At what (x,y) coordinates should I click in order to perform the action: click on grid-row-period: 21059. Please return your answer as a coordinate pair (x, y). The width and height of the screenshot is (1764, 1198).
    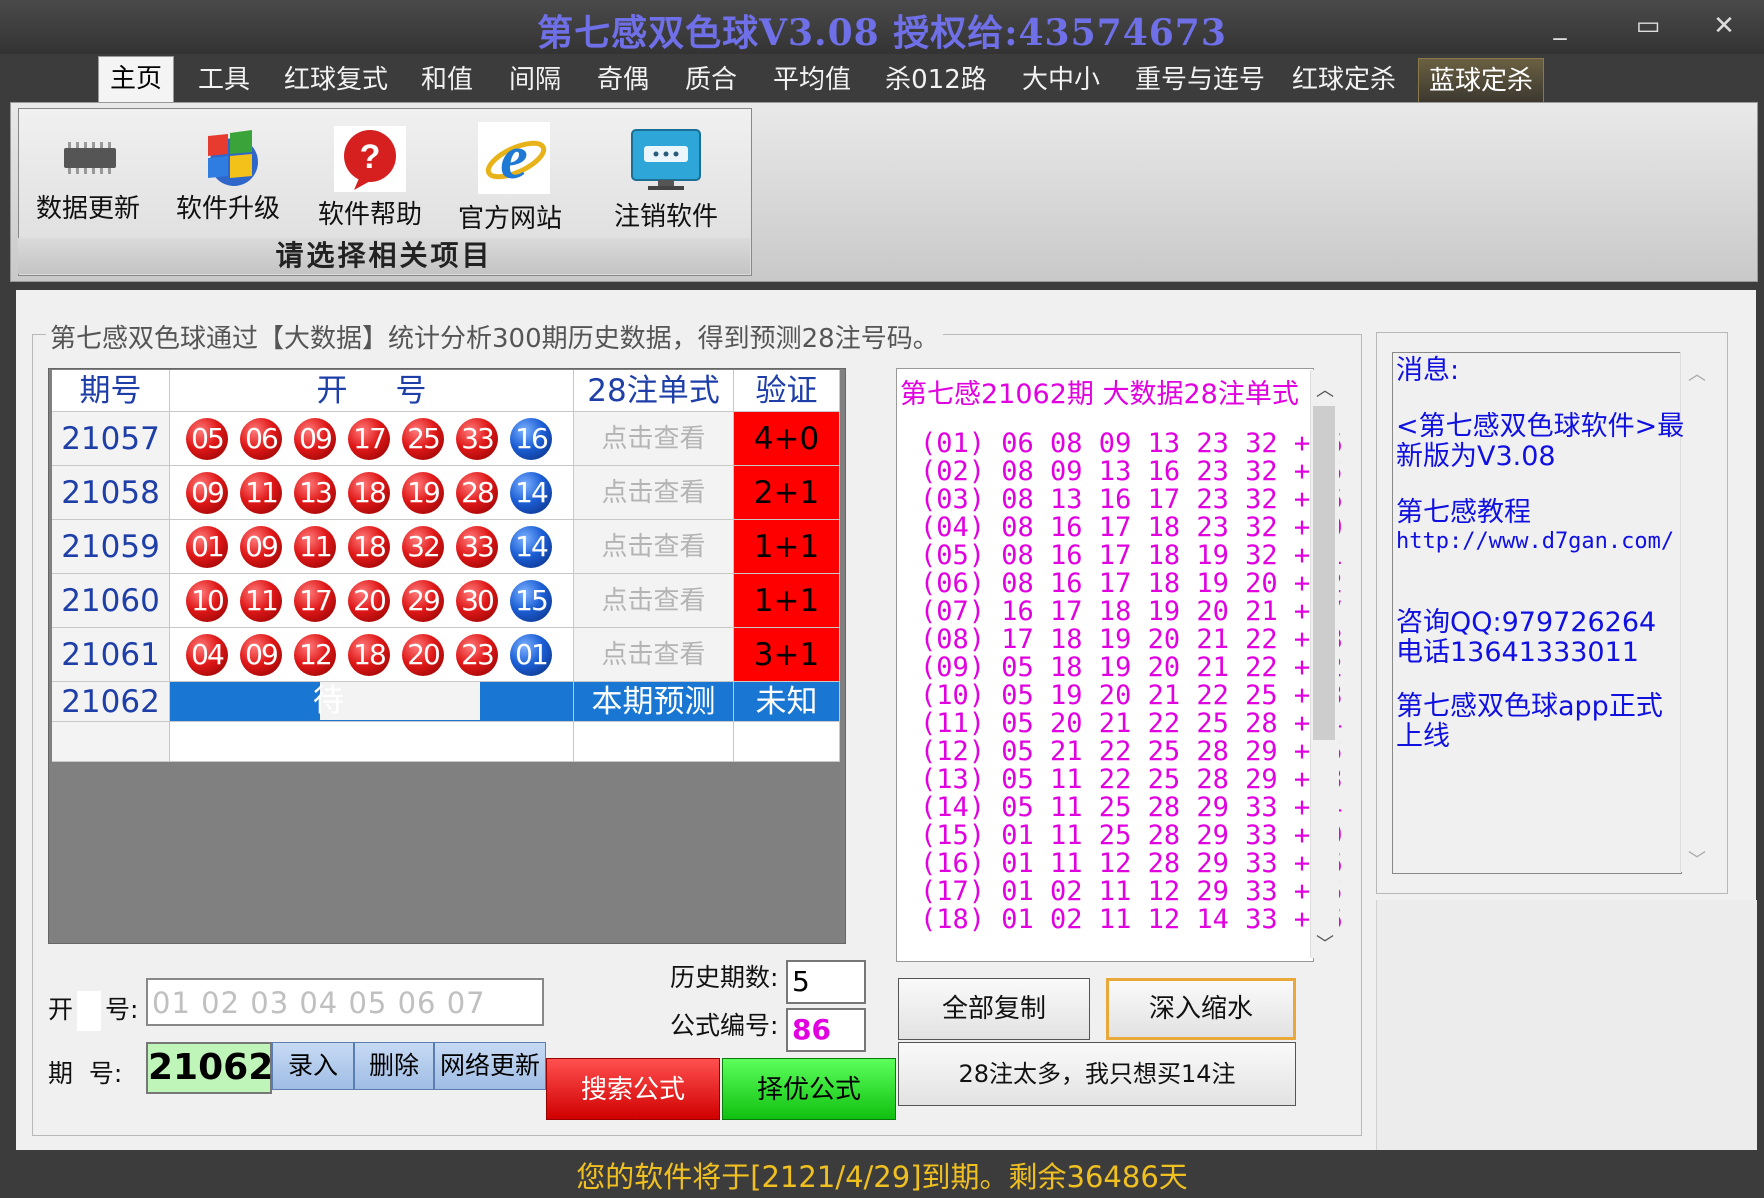
    Looking at the image, I should click on (111, 547).